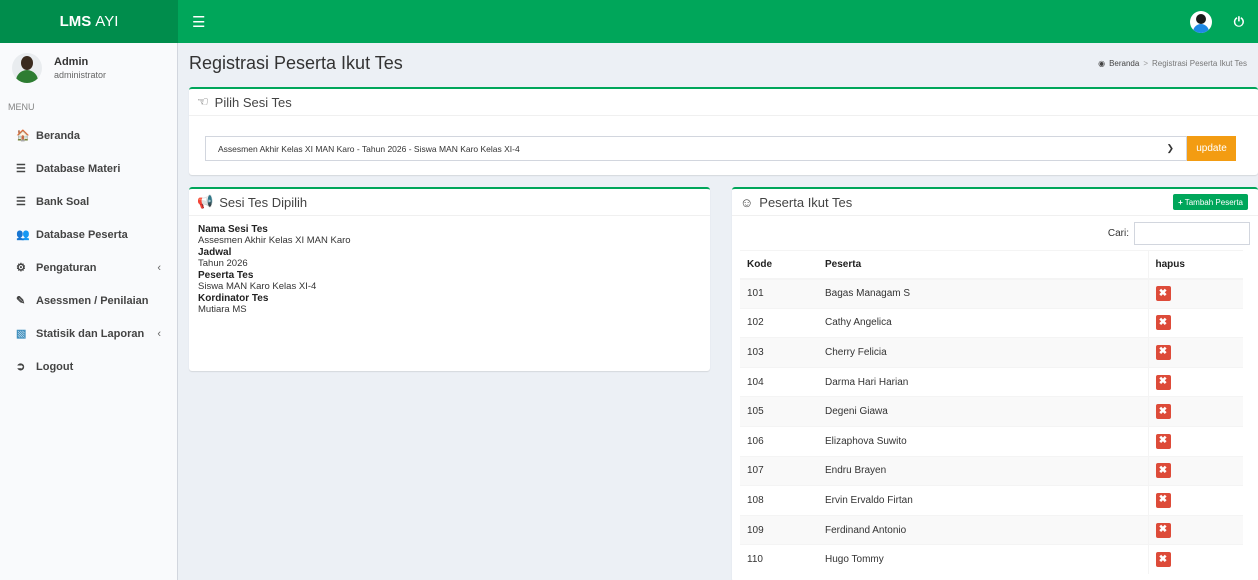 The height and width of the screenshot is (580, 1258). I want to click on brand-logo: LMS AYI, so click(89, 21).